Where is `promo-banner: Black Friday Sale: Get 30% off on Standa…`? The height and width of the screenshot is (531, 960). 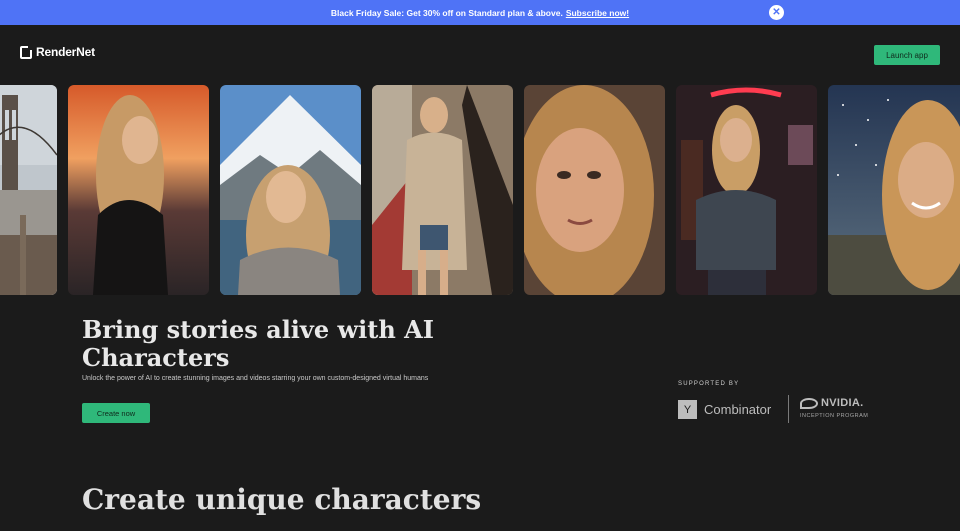
promo-banner: Black Friday Sale: Get 30% off on Standa… is located at coordinates (480, 12).